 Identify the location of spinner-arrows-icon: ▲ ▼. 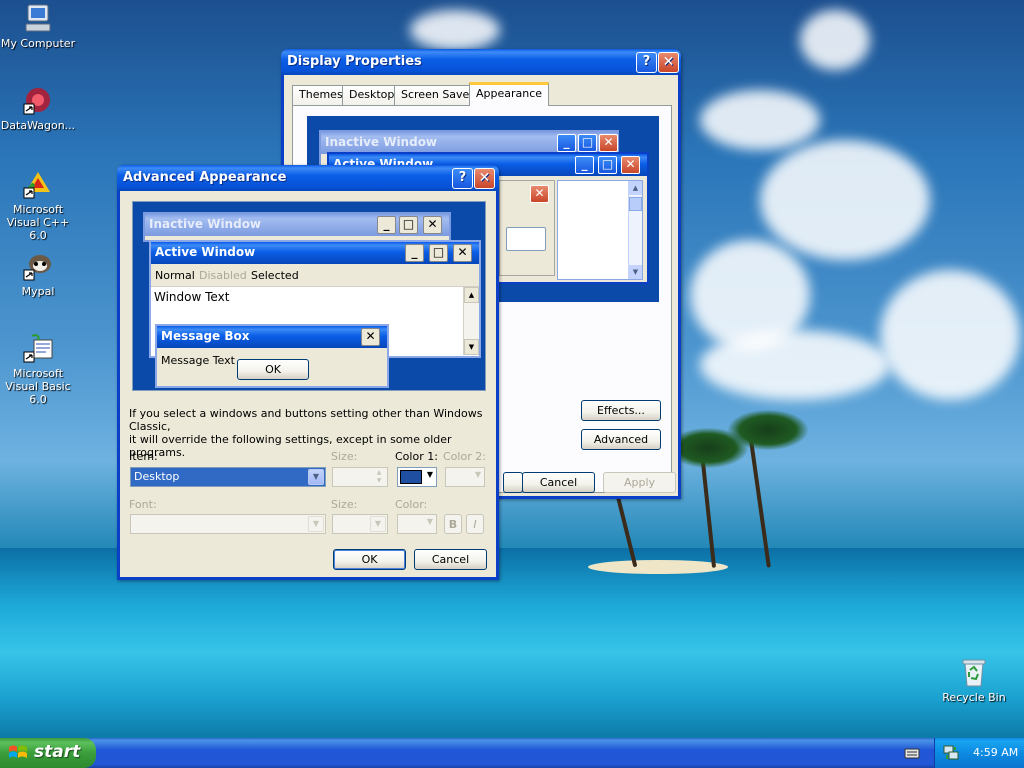
(379, 476).